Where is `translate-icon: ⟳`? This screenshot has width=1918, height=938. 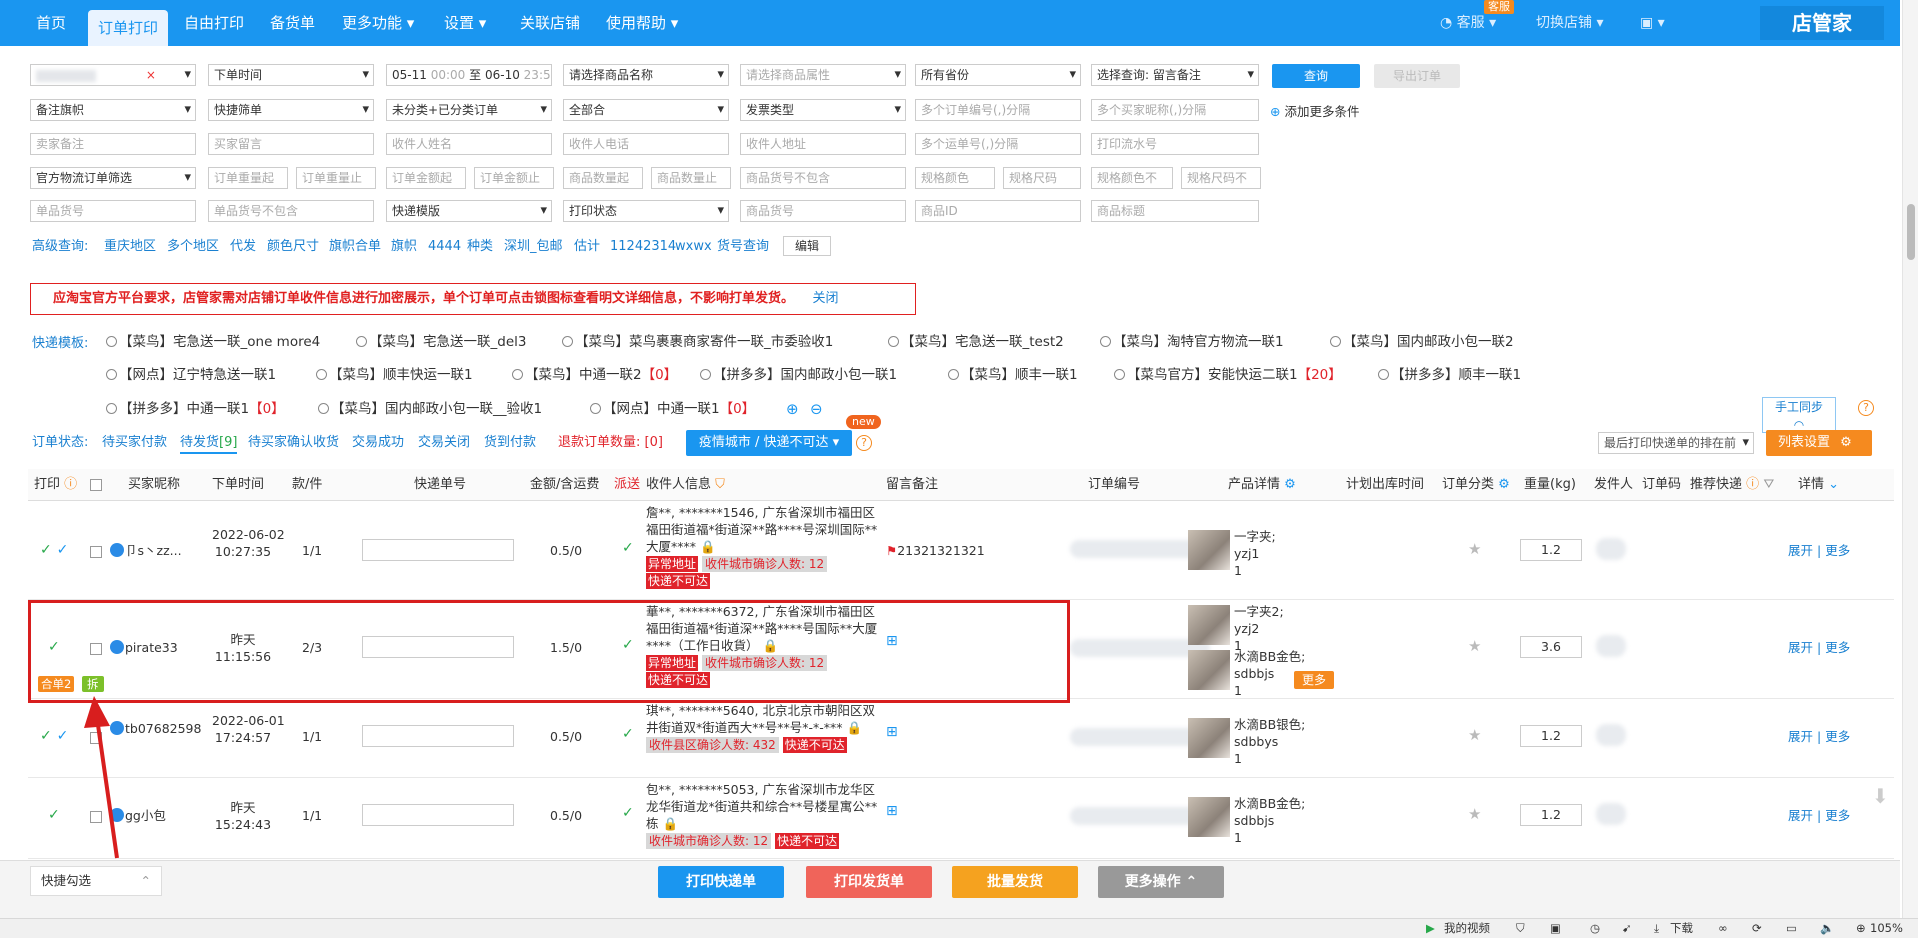
translate-icon: ⟳ is located at coordinates (1757, 928).